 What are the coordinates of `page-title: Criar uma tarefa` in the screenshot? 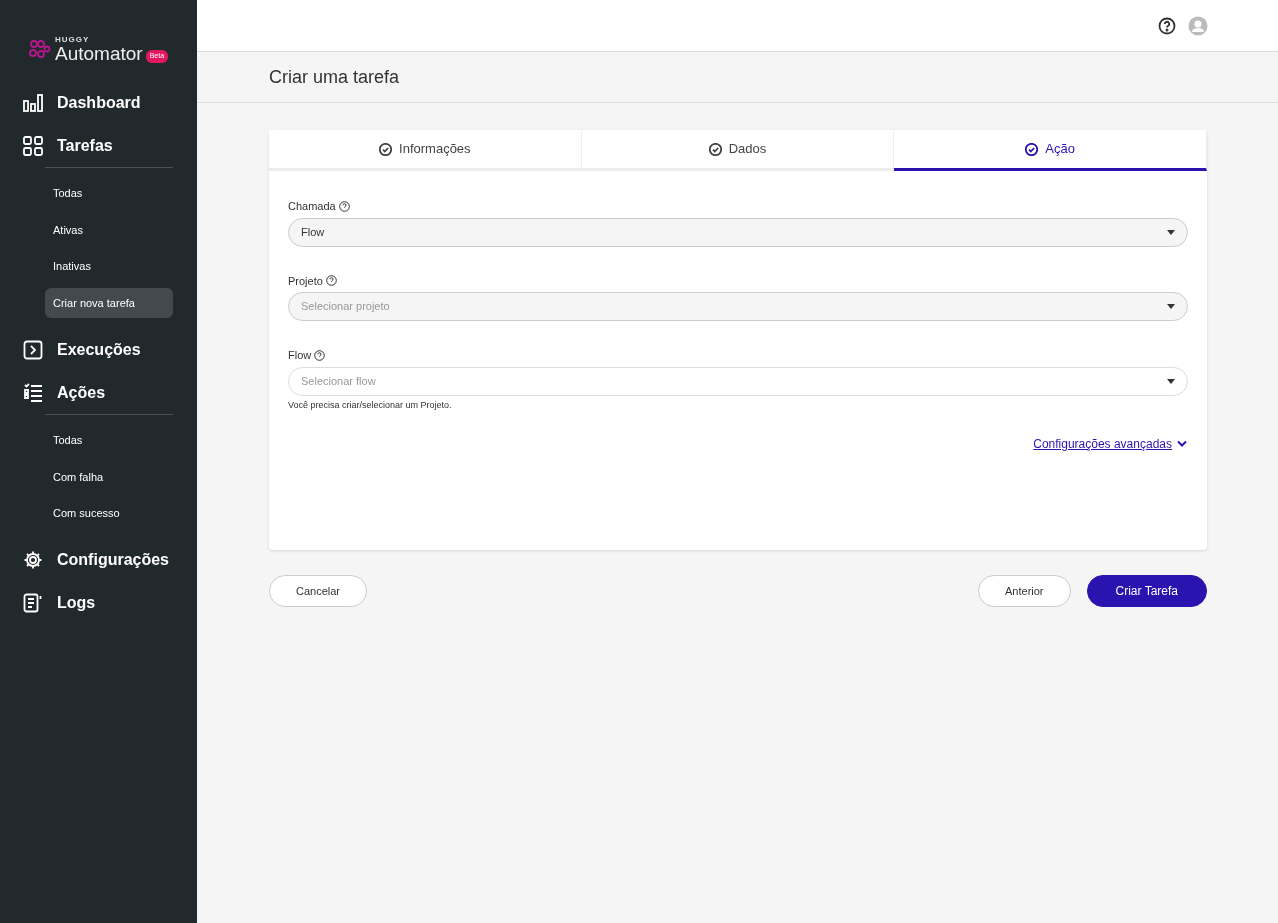 It's located at (334, 77).